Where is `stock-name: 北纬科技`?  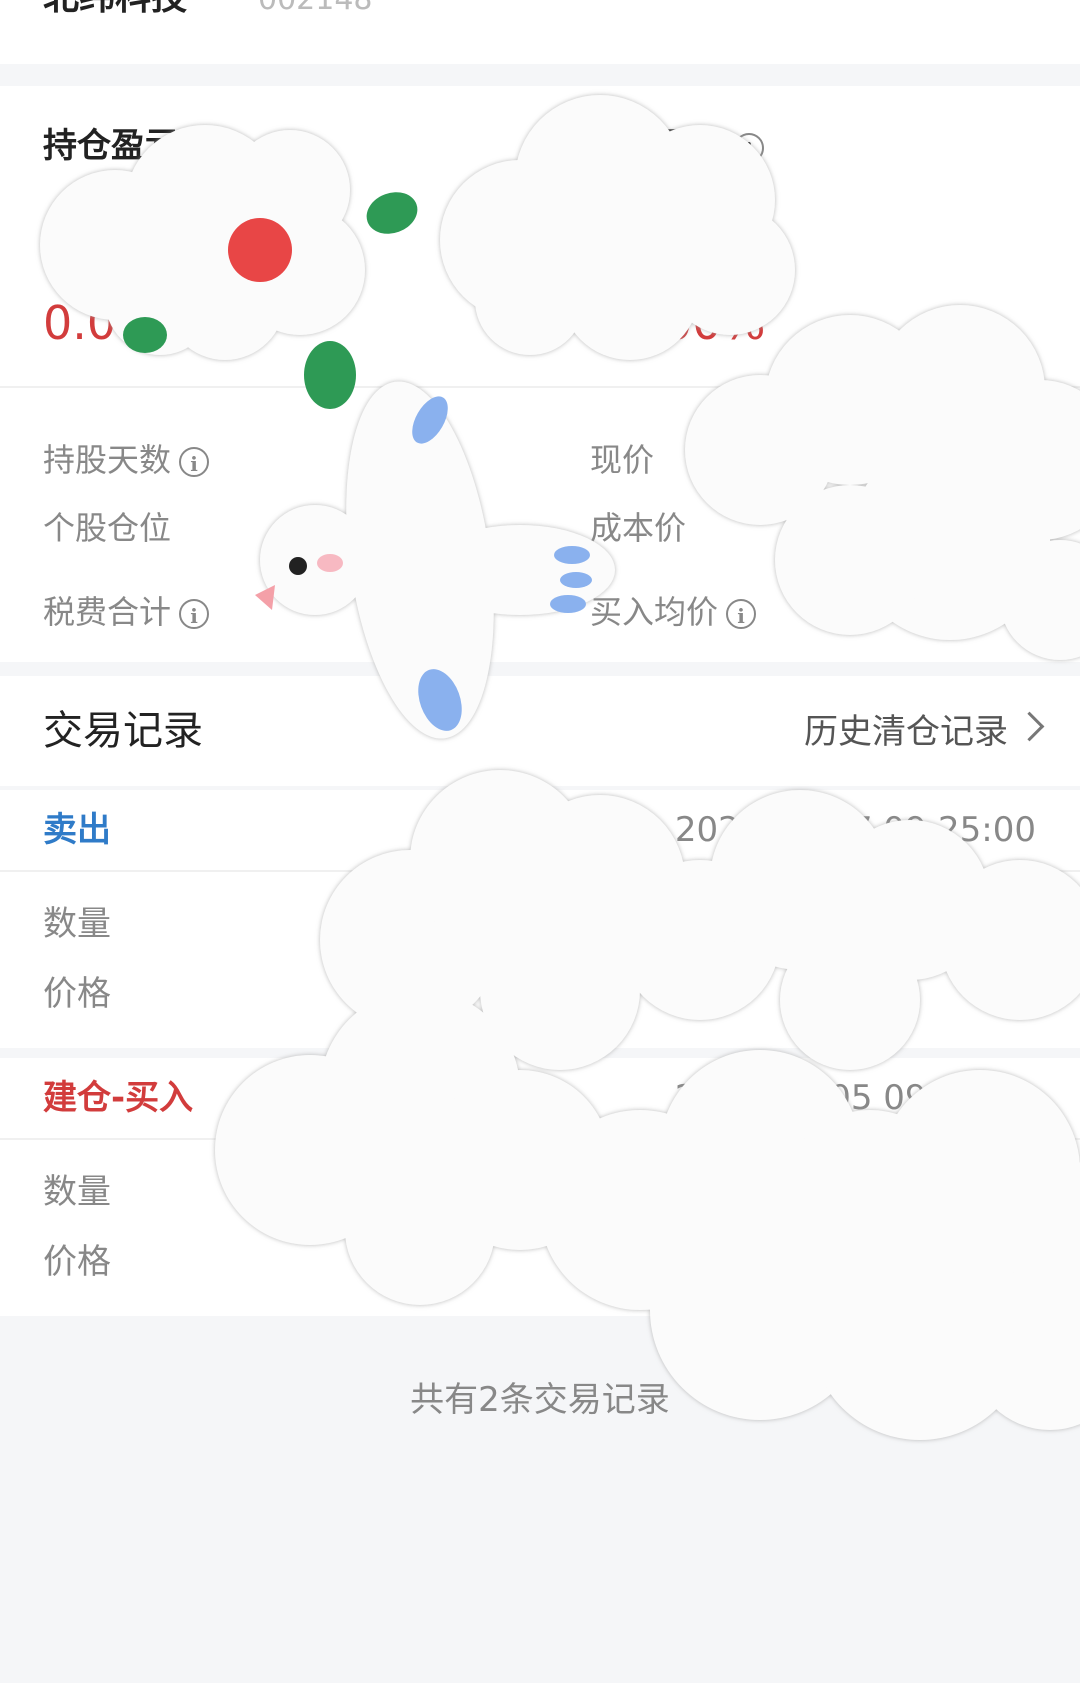 stock-name: 北纬科技 is located at coordinates (115, 9).